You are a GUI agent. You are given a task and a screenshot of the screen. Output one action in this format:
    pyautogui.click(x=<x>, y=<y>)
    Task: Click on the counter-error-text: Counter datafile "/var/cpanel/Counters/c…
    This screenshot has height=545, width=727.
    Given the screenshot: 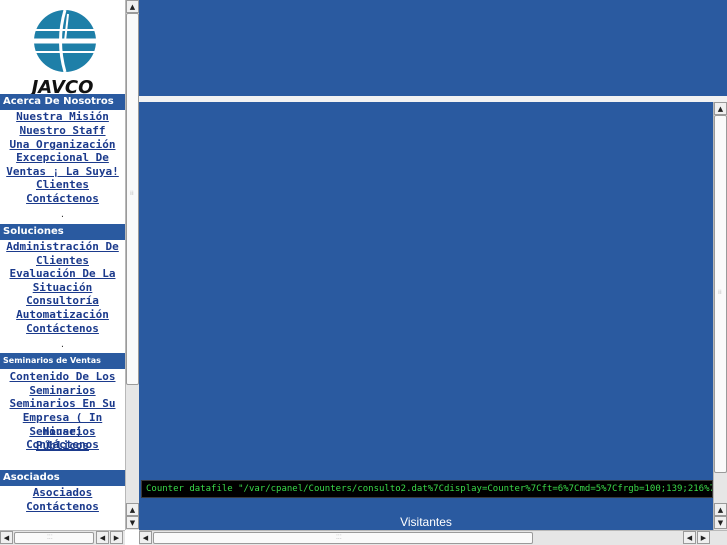 What is the action you would take?
    pyautogui.click(x=427, y=489)
    